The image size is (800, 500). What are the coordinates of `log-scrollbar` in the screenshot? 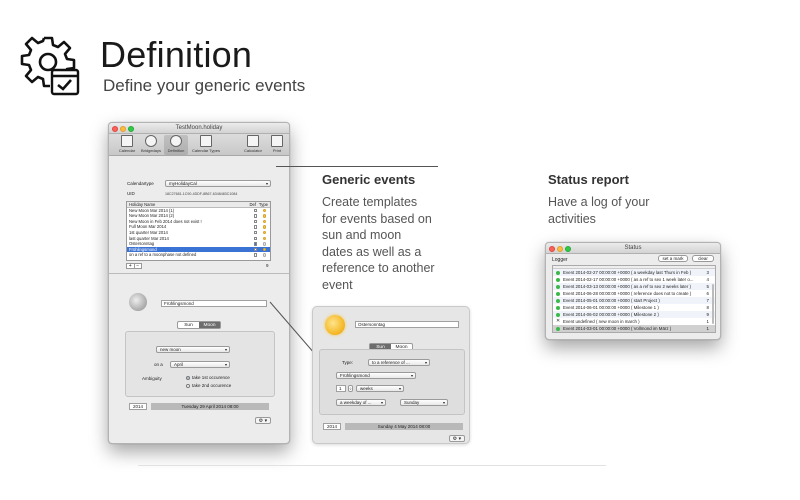 It's located at (713, 304).